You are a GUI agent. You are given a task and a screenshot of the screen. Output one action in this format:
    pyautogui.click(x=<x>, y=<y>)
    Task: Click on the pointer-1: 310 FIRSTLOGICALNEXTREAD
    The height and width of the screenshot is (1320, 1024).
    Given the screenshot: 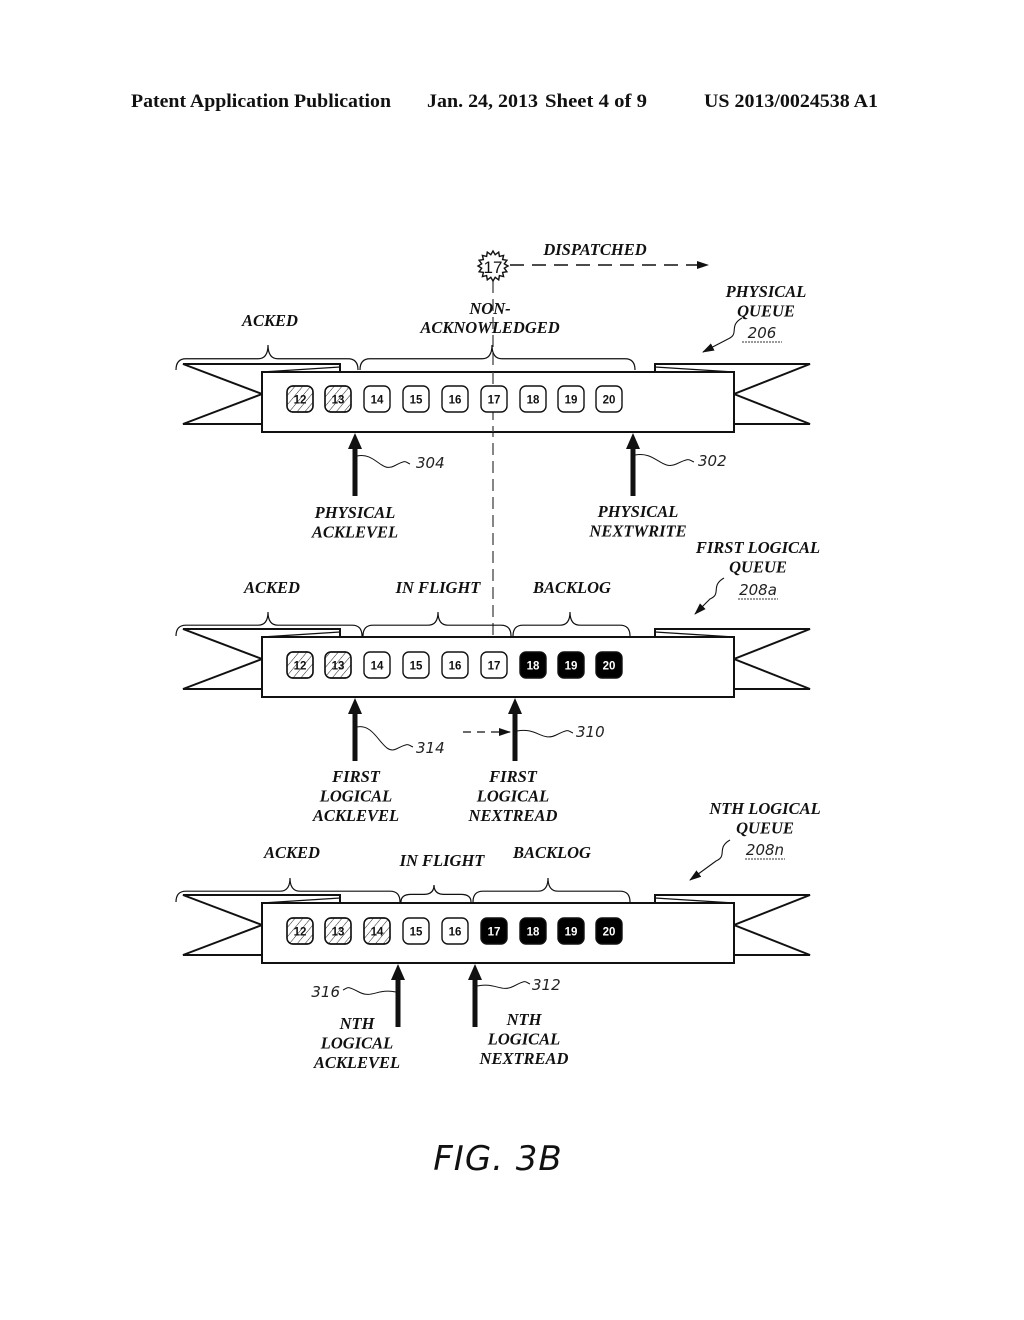 What is the action you would take?
    pyautogui.click(x=536, y=761)
    